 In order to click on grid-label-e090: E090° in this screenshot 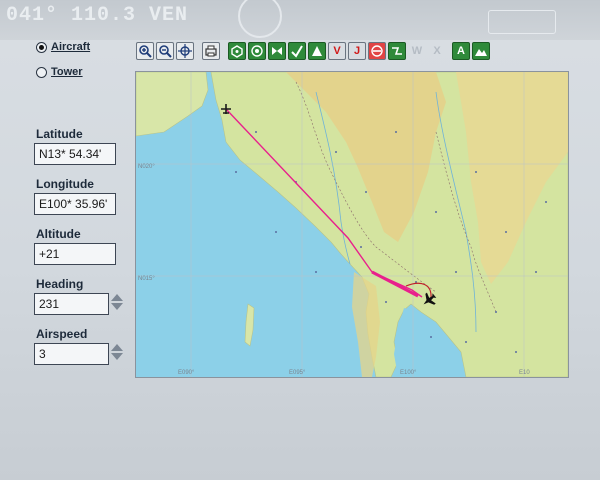, I will do `click(186, 373)`.